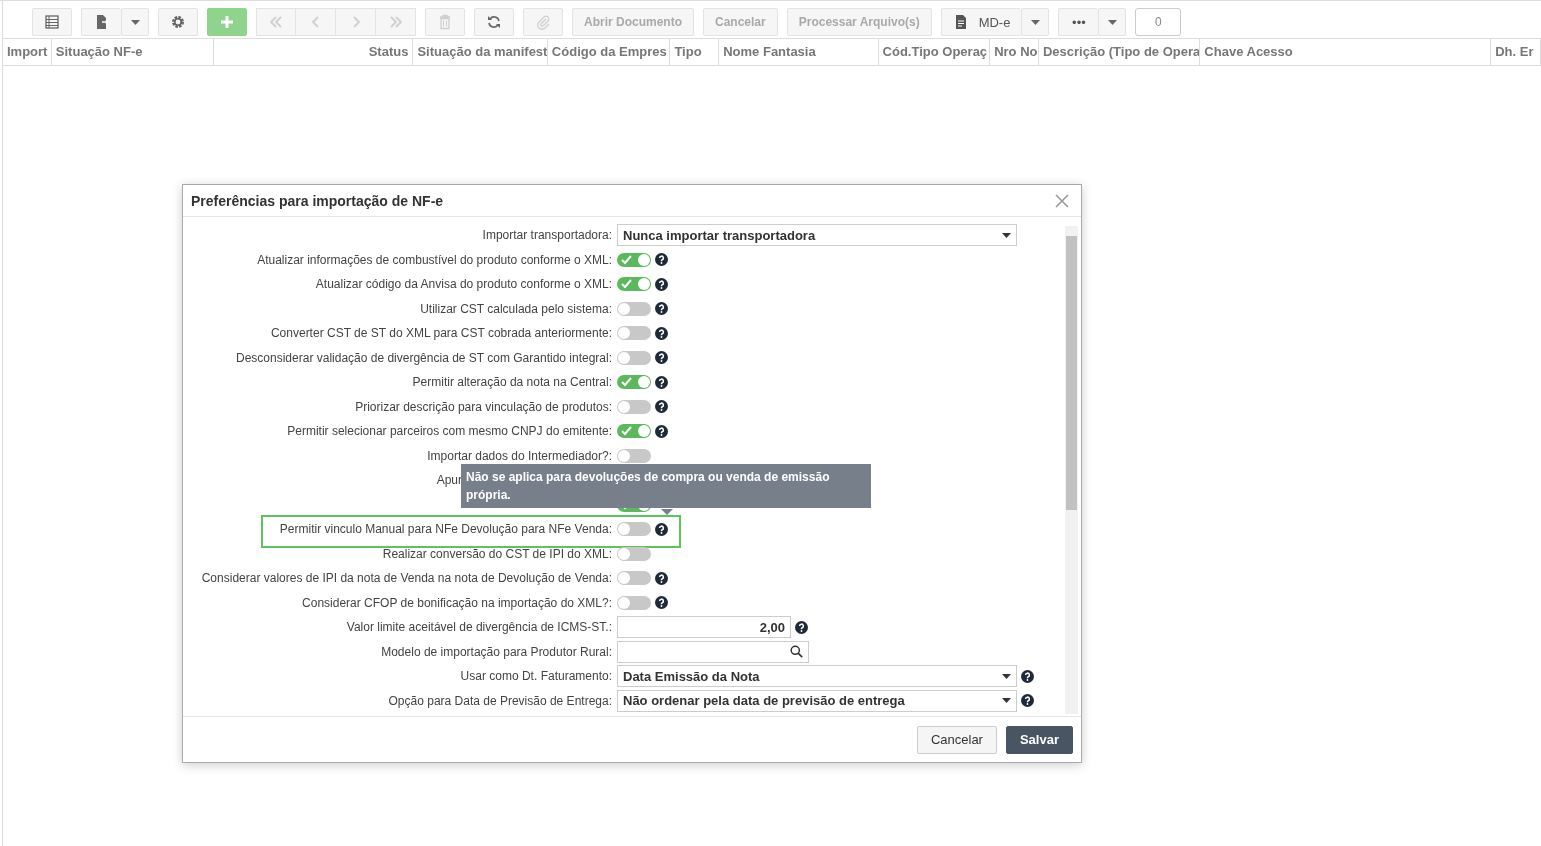 Image resolution: width=1541 pixels, height=846 pixels. Describe the element at coordinates (434, 259) in the screenshot. I see `field-label: Atualizar informações de combustível do produto conforme o XML:` at that location.